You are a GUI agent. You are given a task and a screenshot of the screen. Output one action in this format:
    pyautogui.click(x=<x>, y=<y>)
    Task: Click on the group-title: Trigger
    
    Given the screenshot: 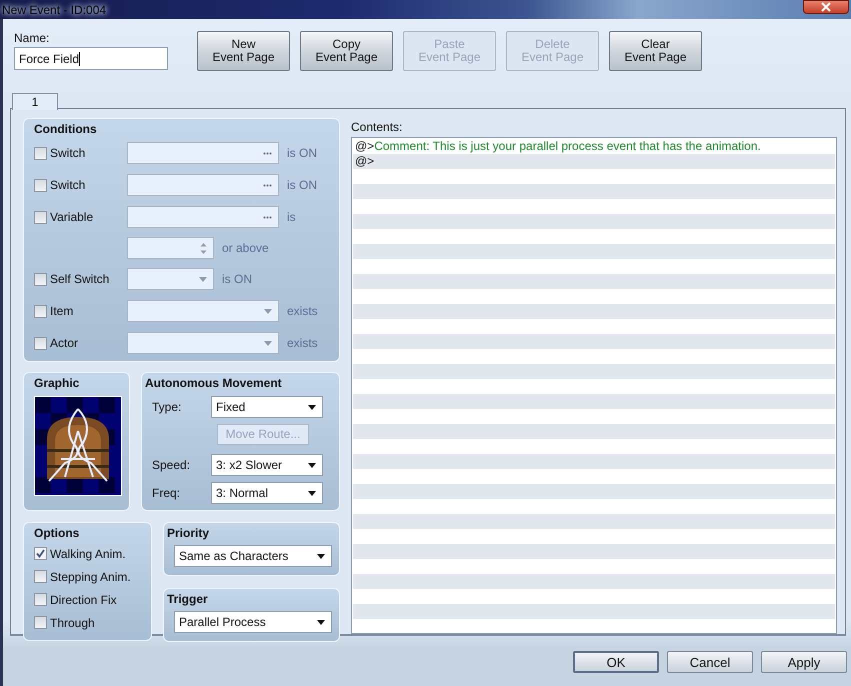 What is the action you would take?
    pyautogui.click(x=188, y=599)
    